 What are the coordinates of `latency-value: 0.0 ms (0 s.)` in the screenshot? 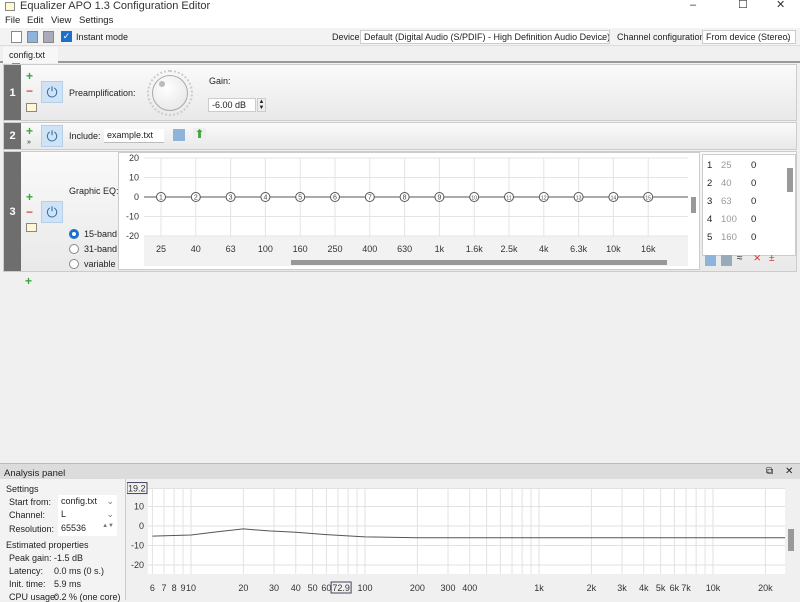 It's located at (79, 571).